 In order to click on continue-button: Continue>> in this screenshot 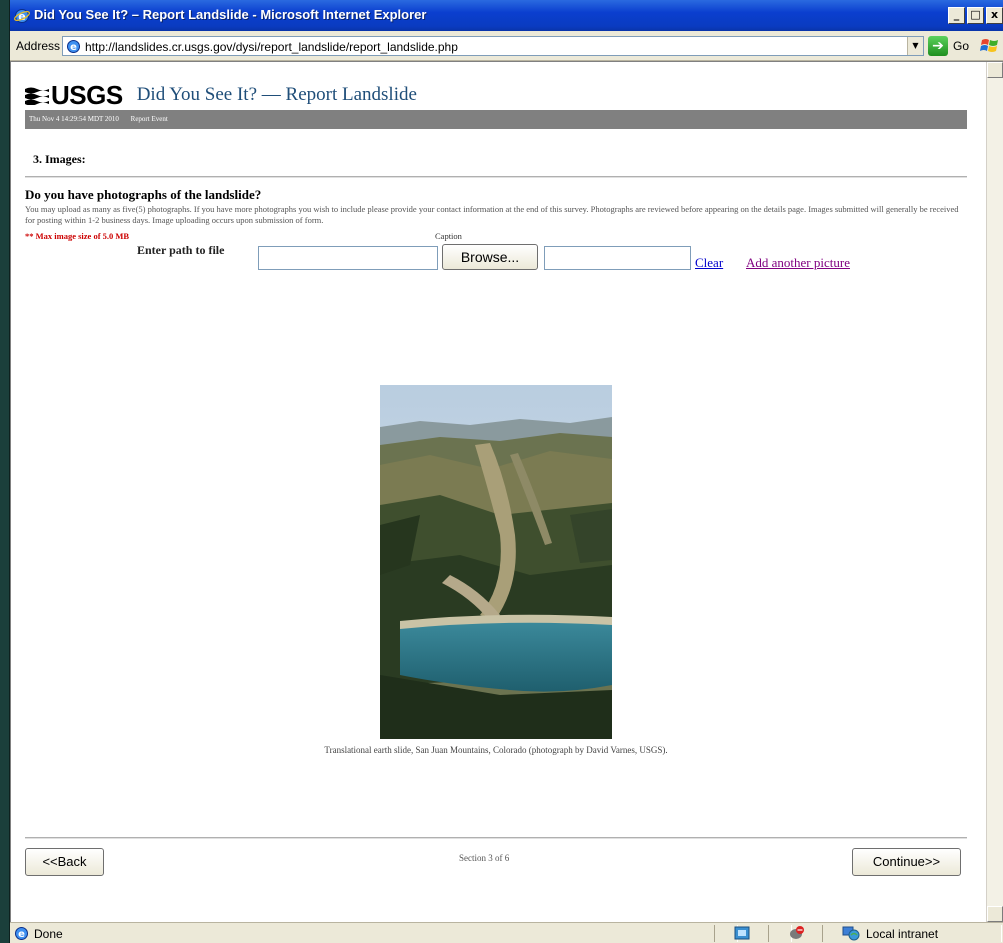, I will do `click(906, 862)`.